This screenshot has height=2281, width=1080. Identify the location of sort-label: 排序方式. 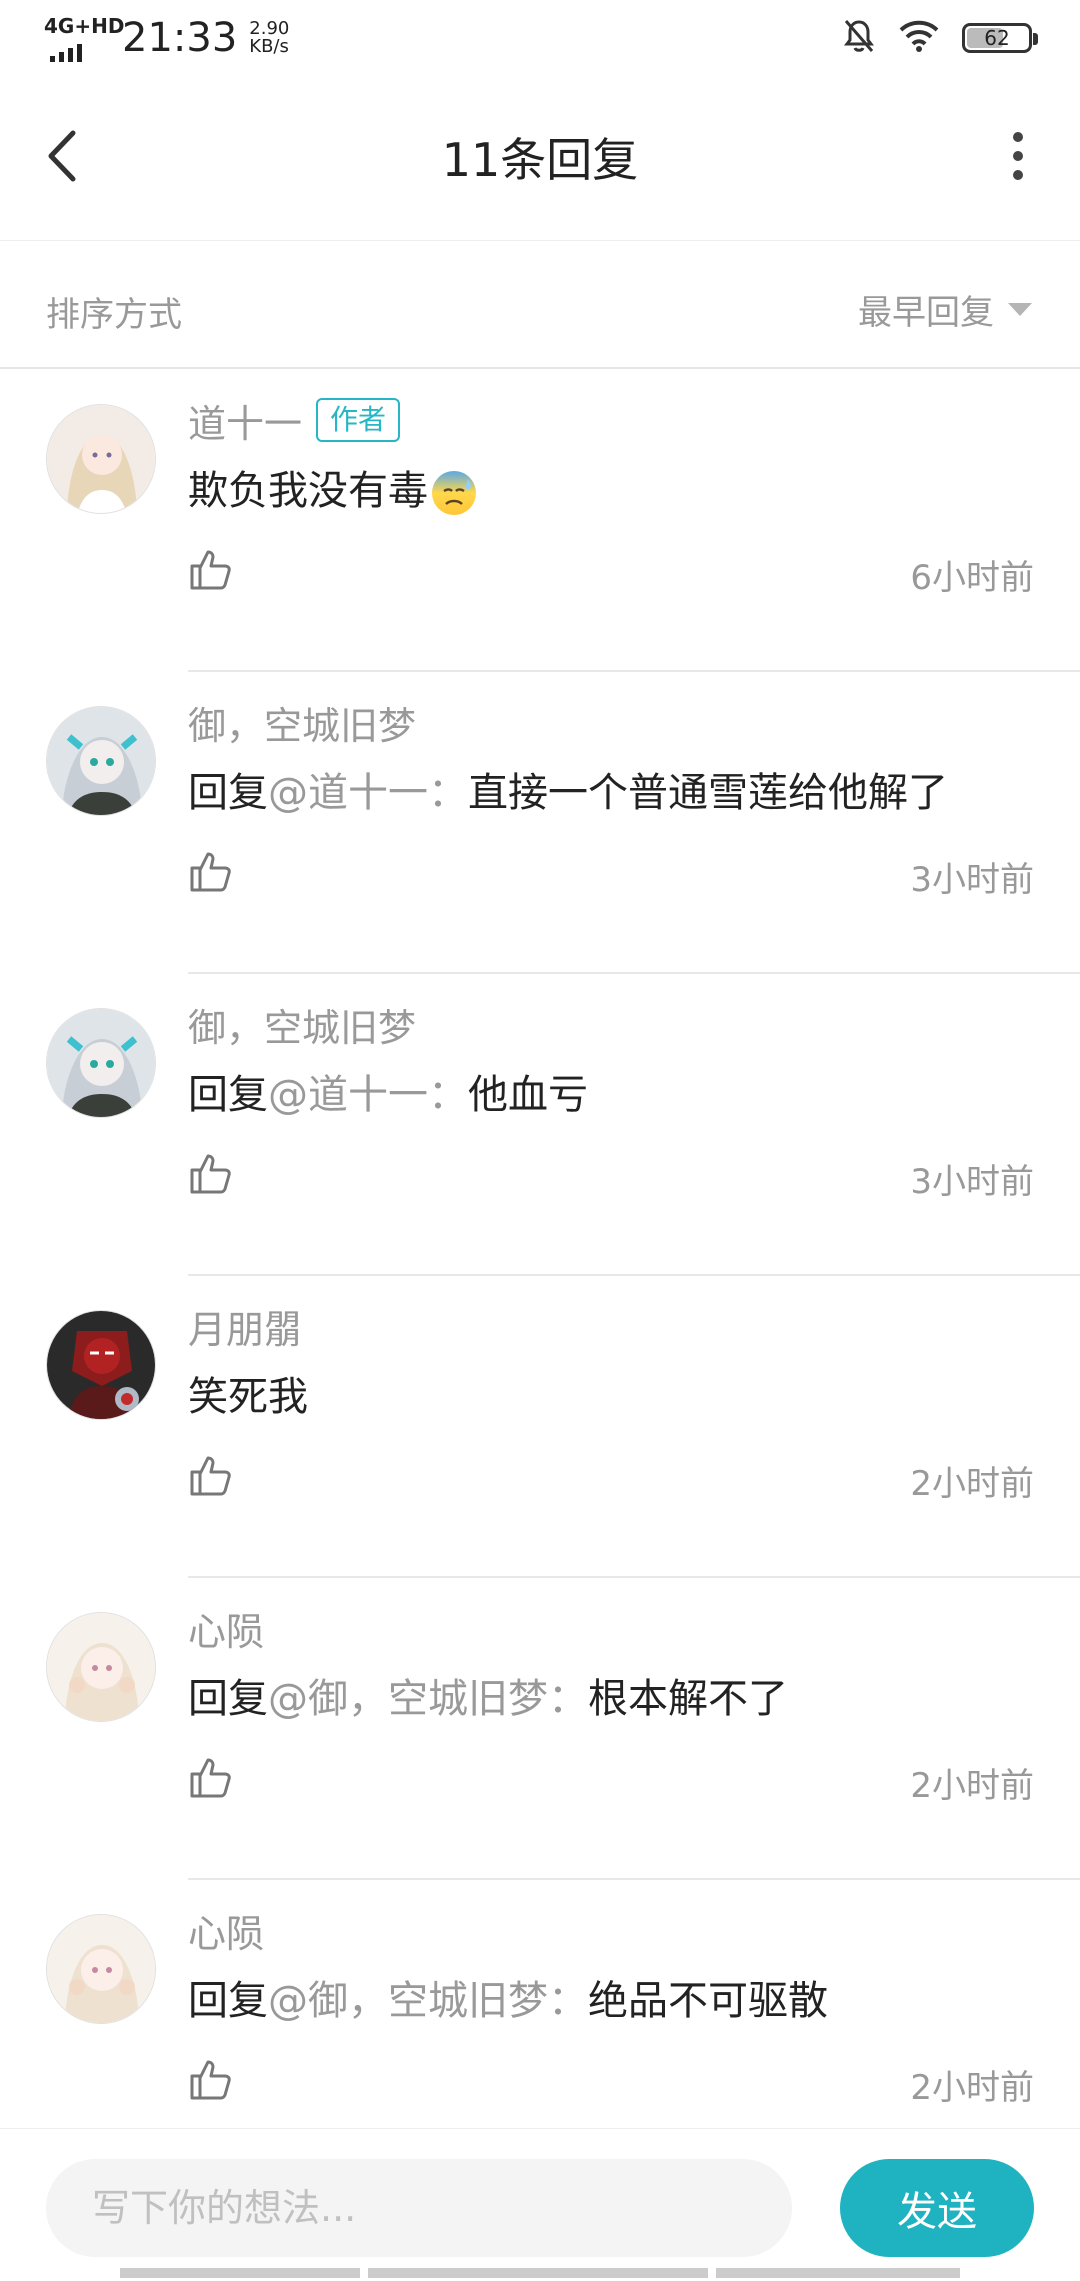
(114, 315).